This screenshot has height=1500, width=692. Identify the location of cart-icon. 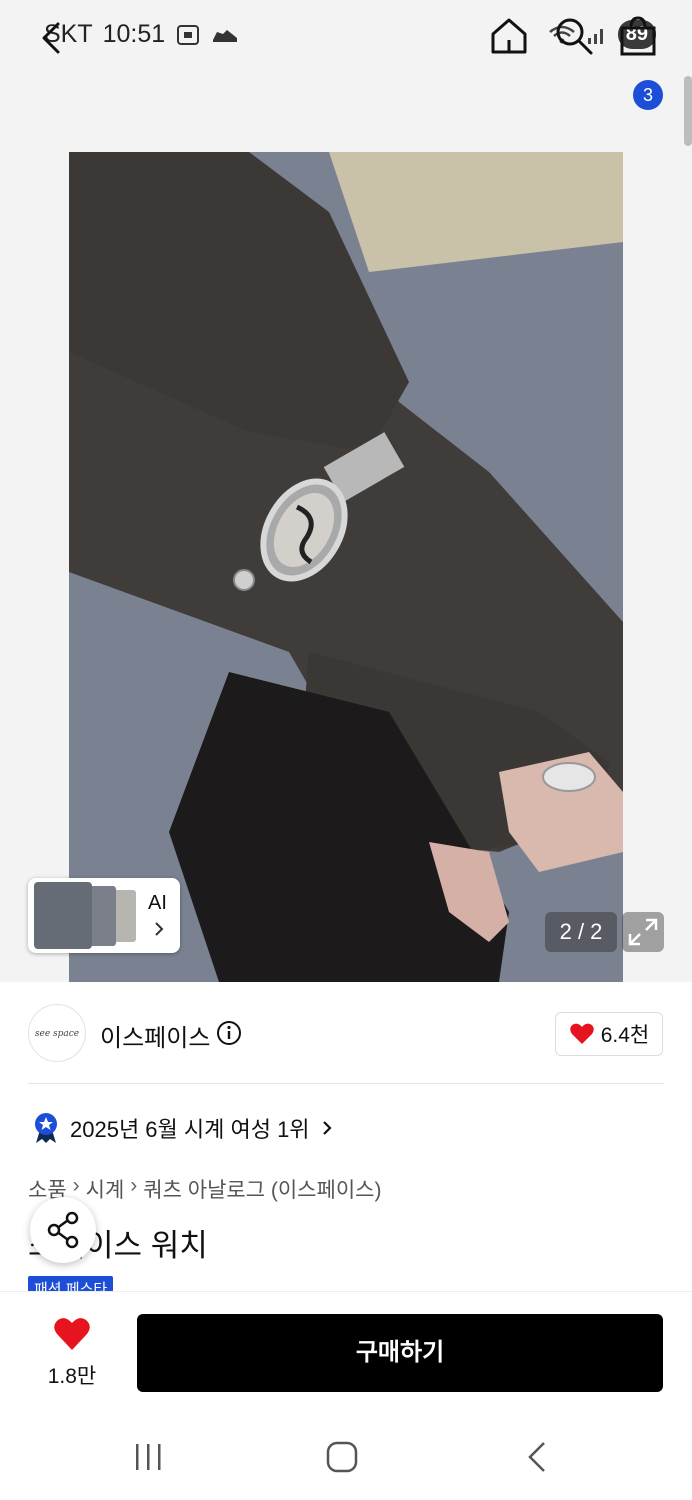
(638, 36).